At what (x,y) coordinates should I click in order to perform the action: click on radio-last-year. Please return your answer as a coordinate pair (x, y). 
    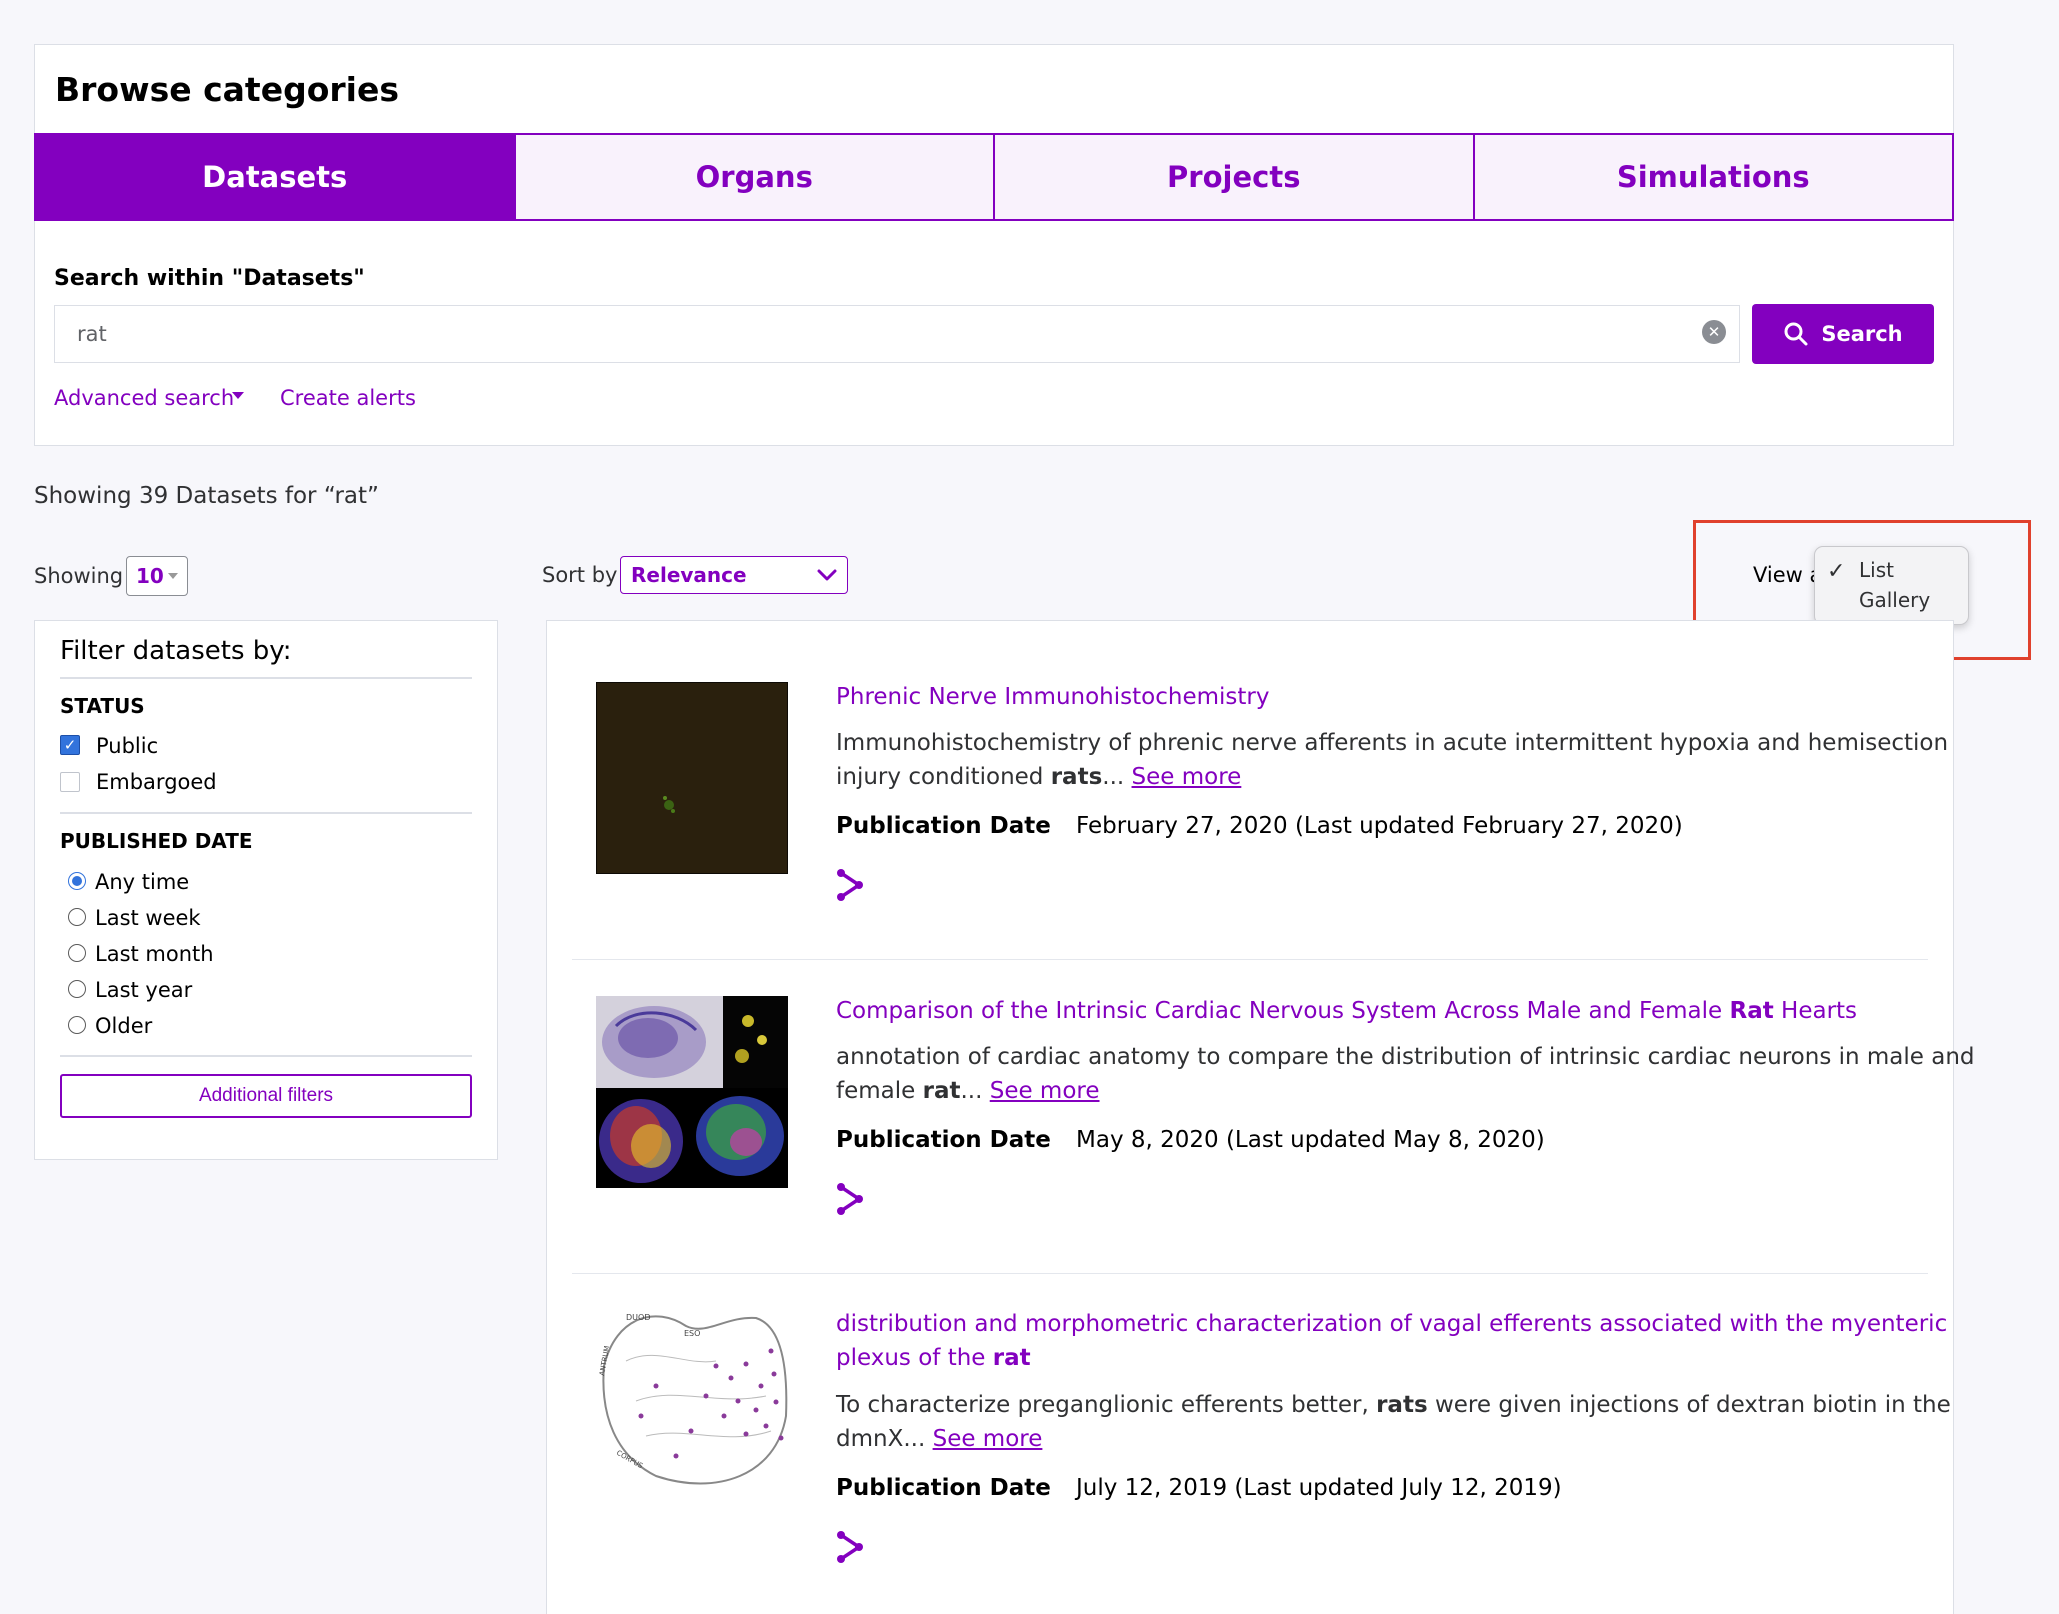
    Looking at the image, I should click on (77, 989).